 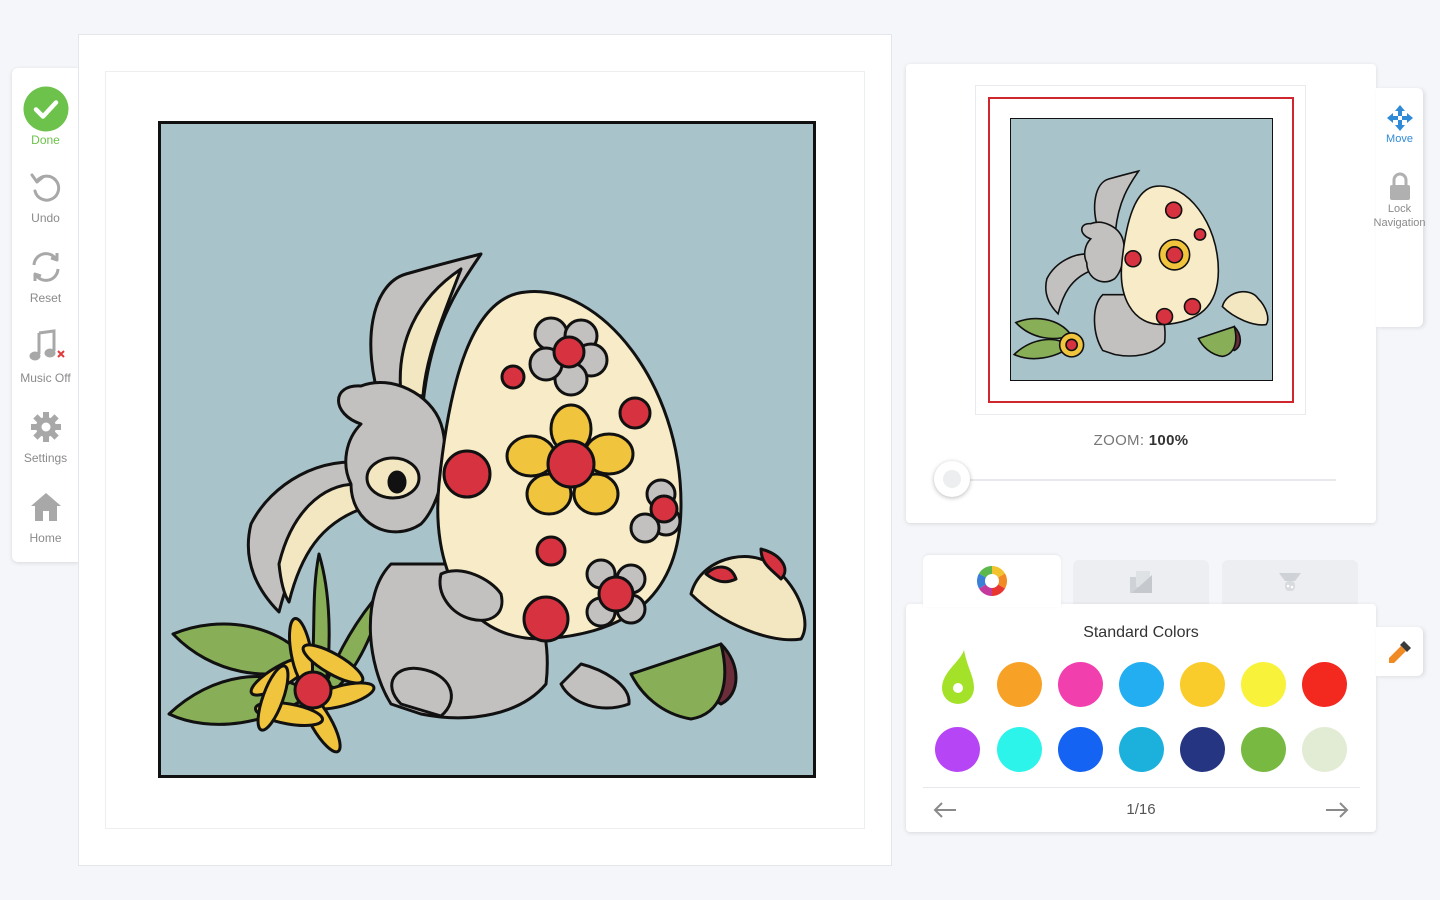 I want to click on undo-label: Undo, so click(x=45, y=218).